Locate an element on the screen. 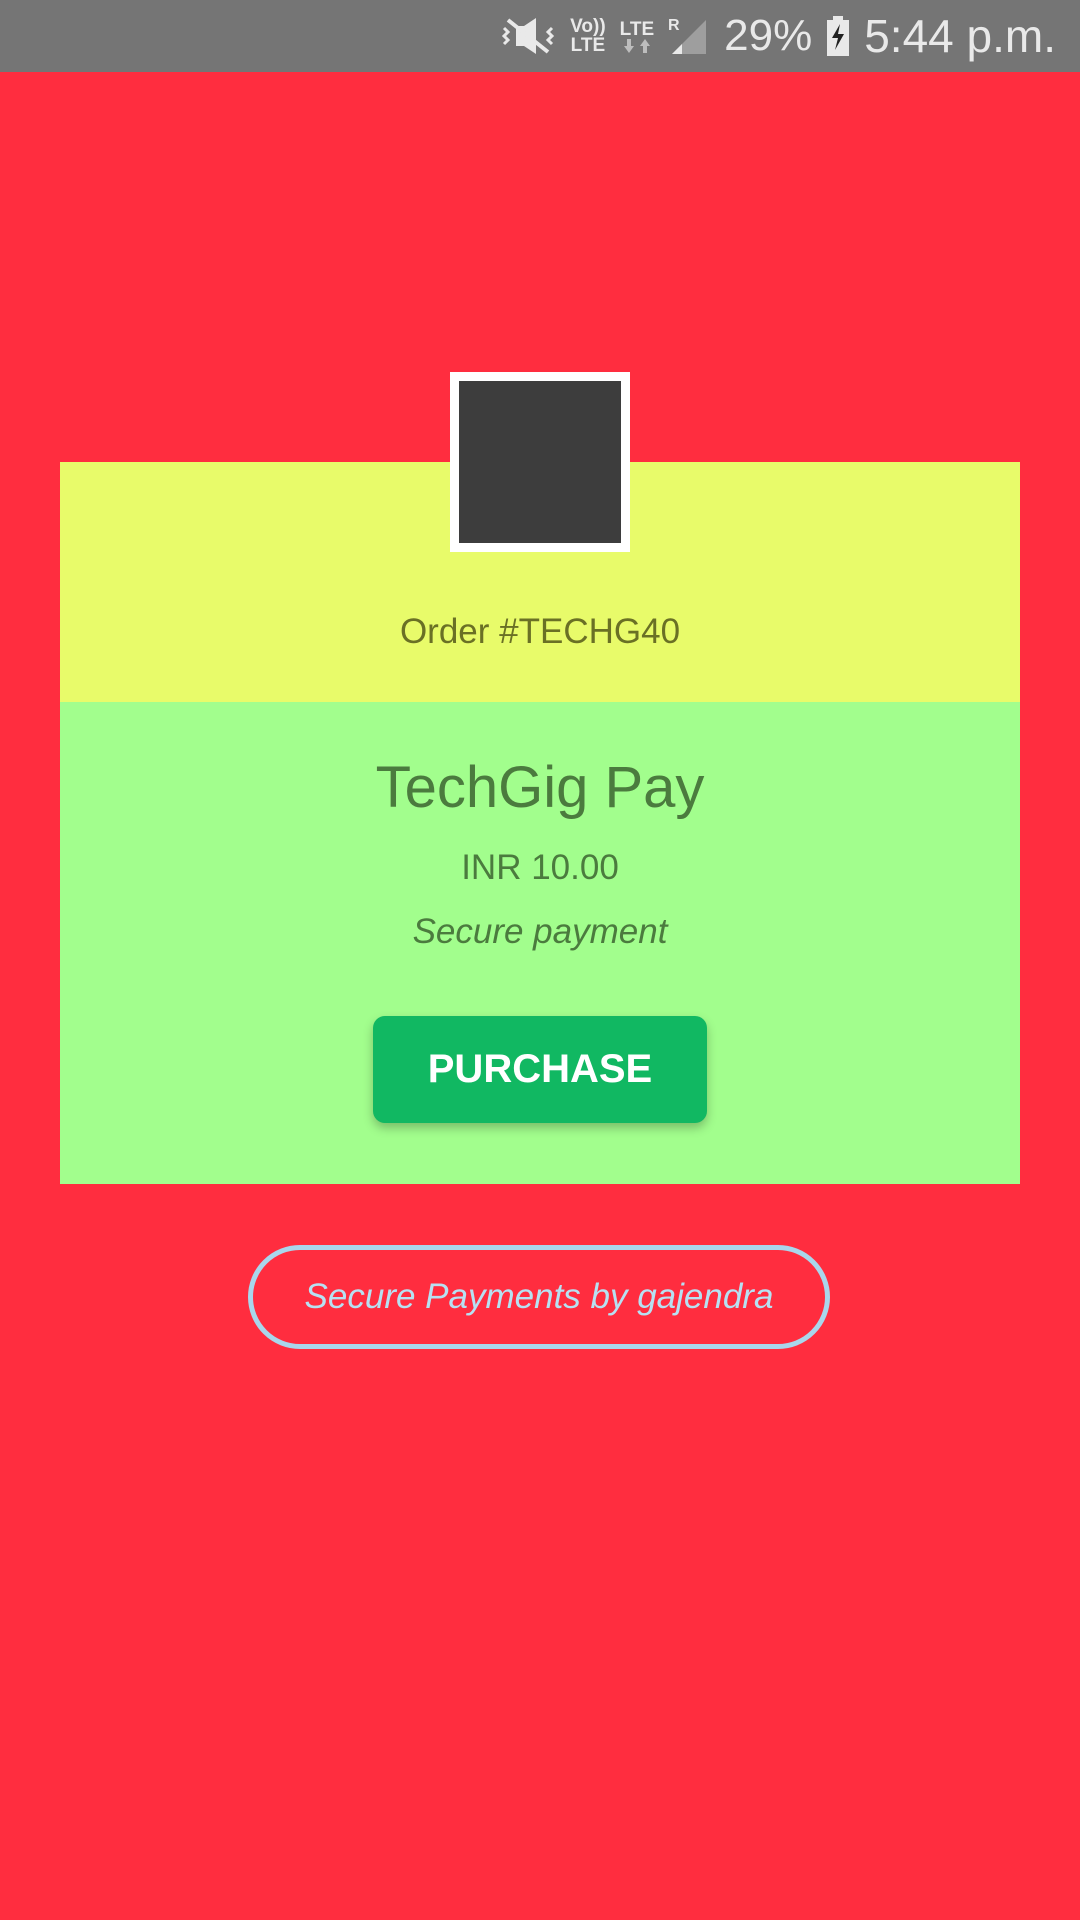 The height and width of the screenshot is (1920, 1080). lte-data-icon: LTE is located at coordinates (637, 36).